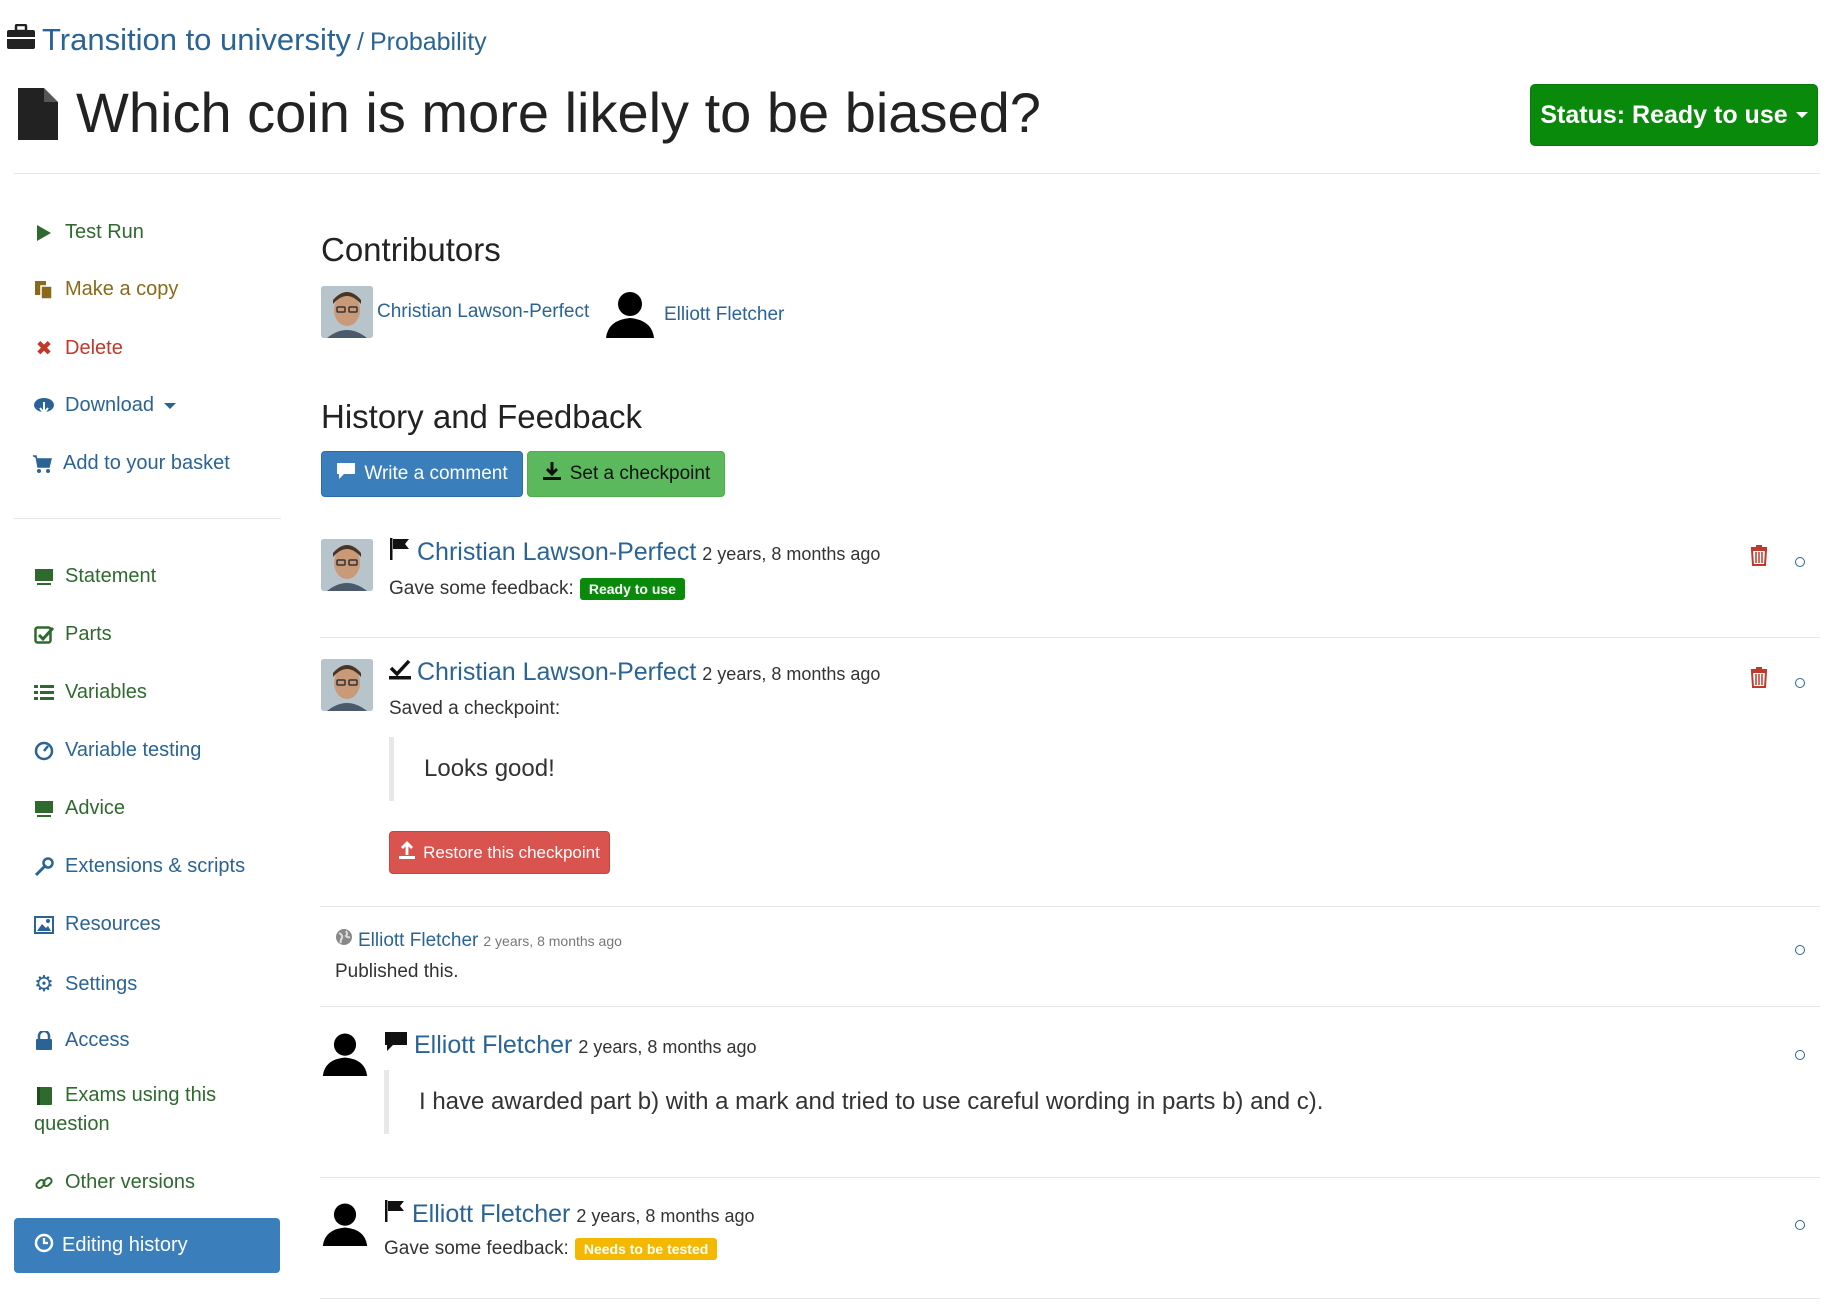  What do you see at coordinates (558, 112) in the screenshot?
I see `page-title: Which coin is more likely to be biased?` at bounding box center [558, 112].